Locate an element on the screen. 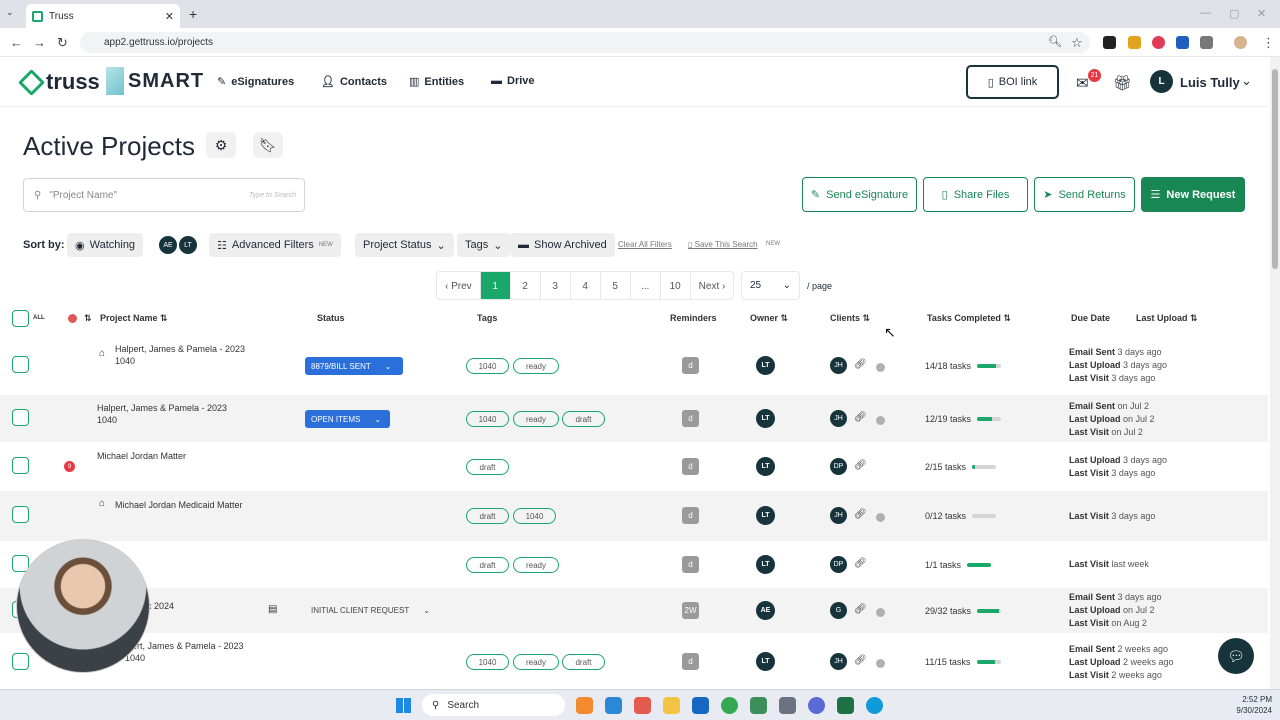 Image resolution: width=1280 pixels, height=720 pixels. page-button: 10 is located at coordinates (676, 285).